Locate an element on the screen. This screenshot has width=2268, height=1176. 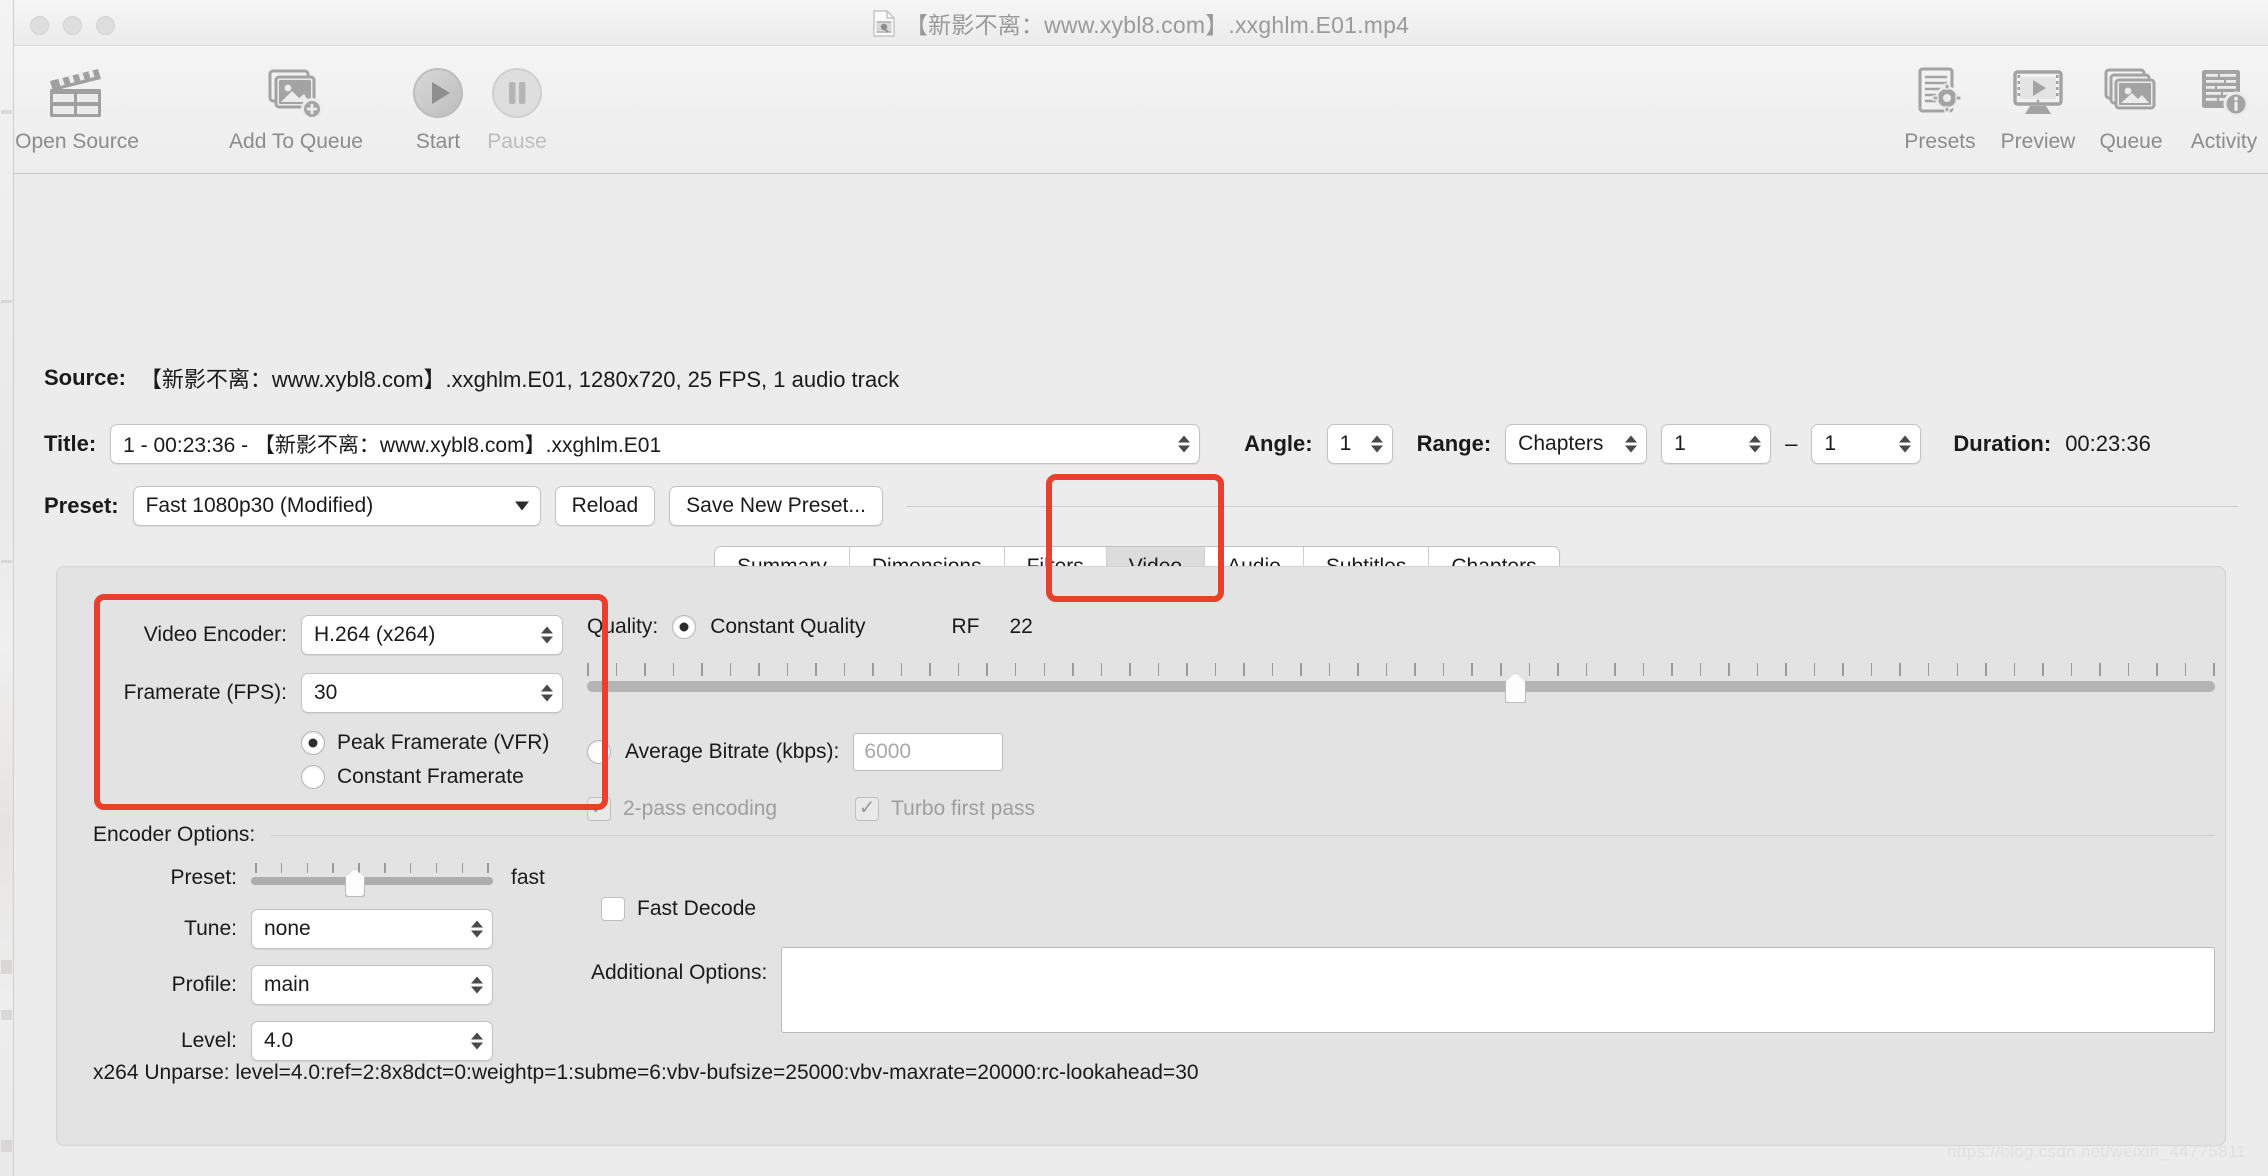
constant-framerate-row: Constant Framerate is located at coordinates (437, 777).